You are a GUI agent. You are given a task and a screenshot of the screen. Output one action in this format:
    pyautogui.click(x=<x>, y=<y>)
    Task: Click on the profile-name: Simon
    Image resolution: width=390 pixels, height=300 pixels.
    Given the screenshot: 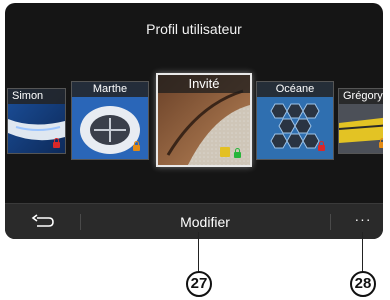 What is the action you would take?
    pyautogui.click(x=36, y=96)
    